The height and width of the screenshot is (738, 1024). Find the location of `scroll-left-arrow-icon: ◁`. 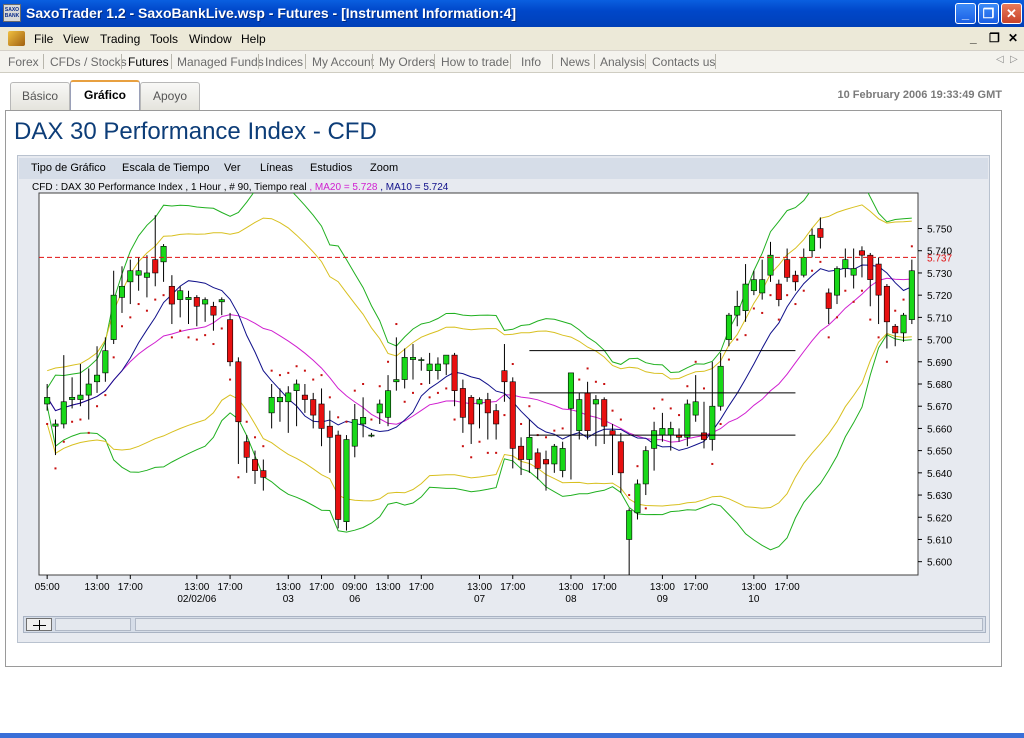

scroll-left-arrow-icon: ◁ is located at coordinates (1000, 59).